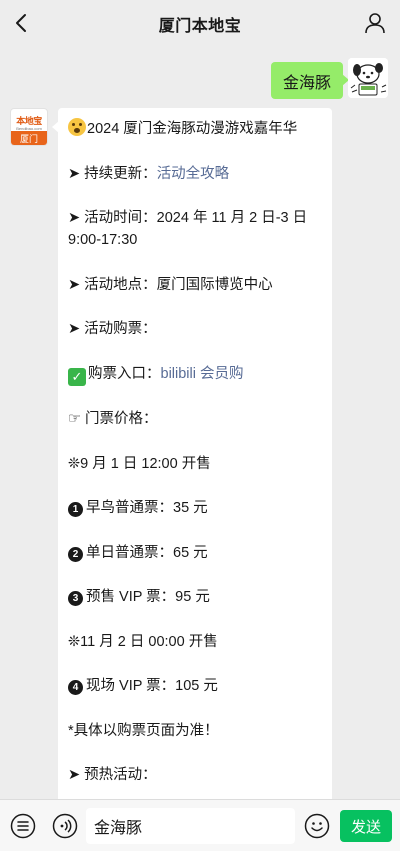  Describe the element at coordinates (112, 775) in the screenshot. I see `warmup-line: ➤ 预热活动：` at that location.